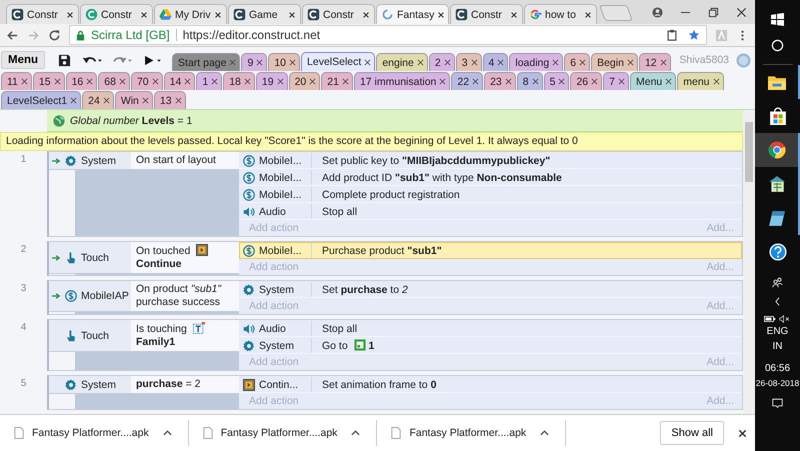  I want to click on sheet-tab: Menu, so click(653, 81).